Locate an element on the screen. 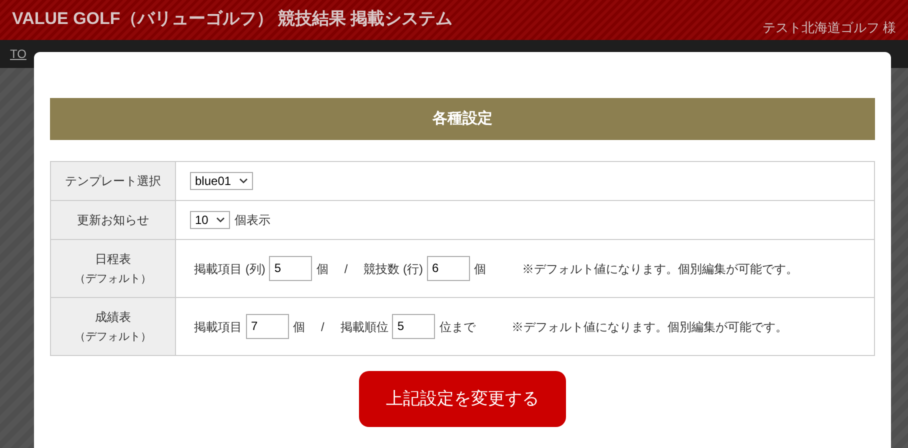 The image size is (908, 448). row-label: 更新お知らせ is located at coordinates (113, 220).